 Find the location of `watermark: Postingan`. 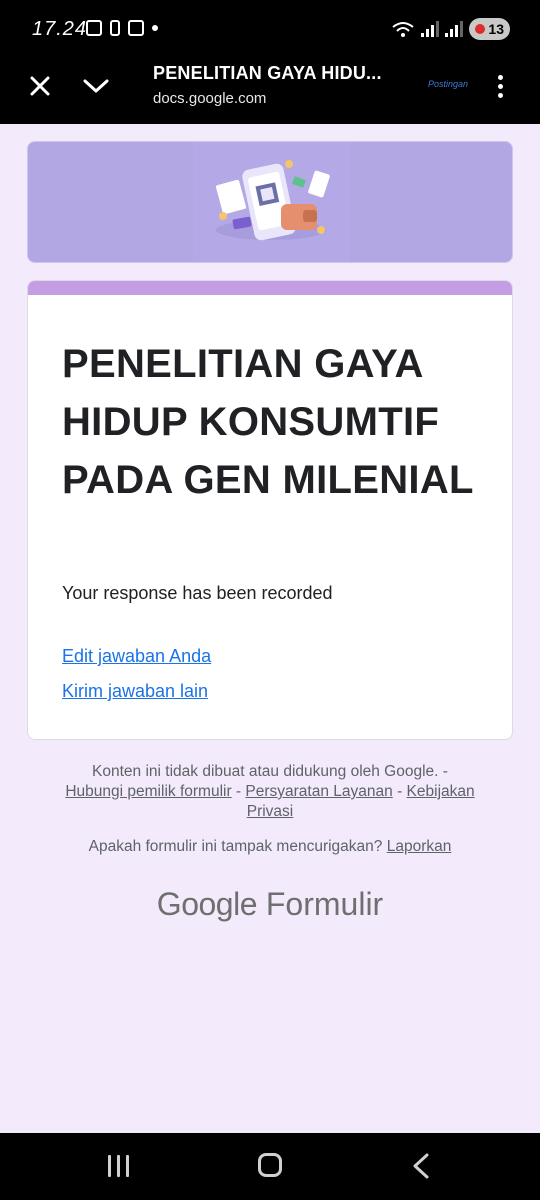

watermark: Postingan is located at coordinates (448, 84).